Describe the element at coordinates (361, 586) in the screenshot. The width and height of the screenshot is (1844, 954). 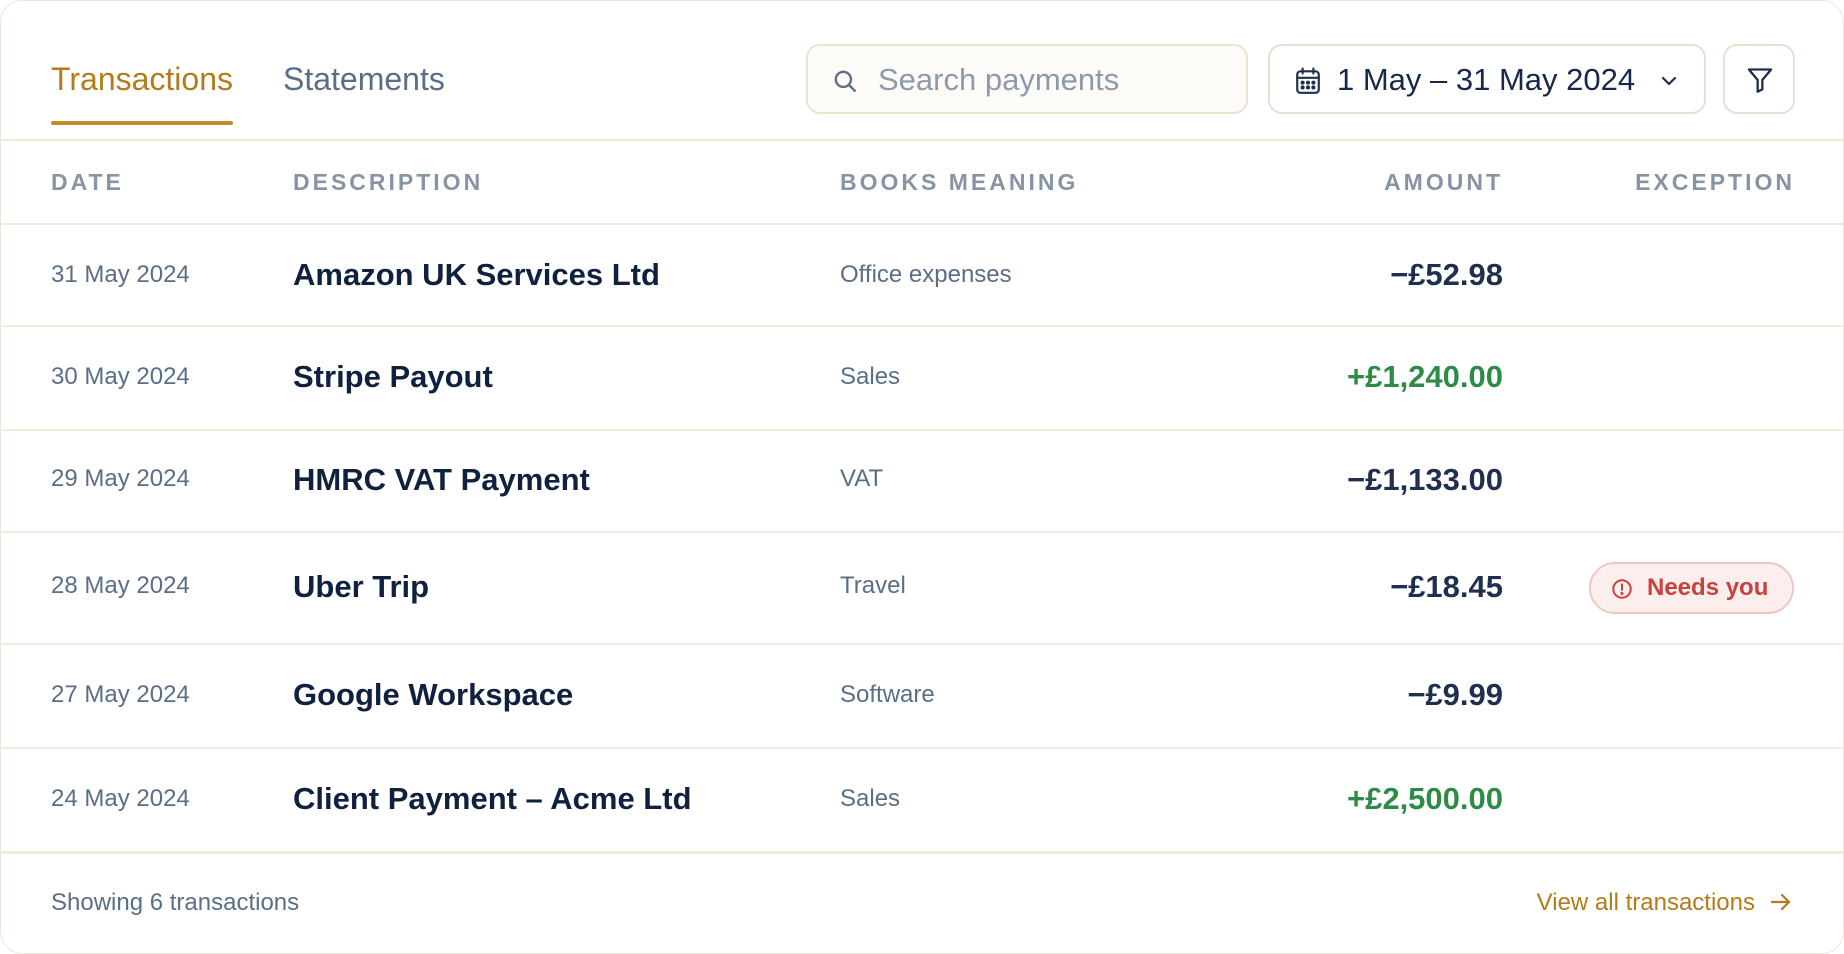
I see `transaction-description: Uber Trip` at that location.